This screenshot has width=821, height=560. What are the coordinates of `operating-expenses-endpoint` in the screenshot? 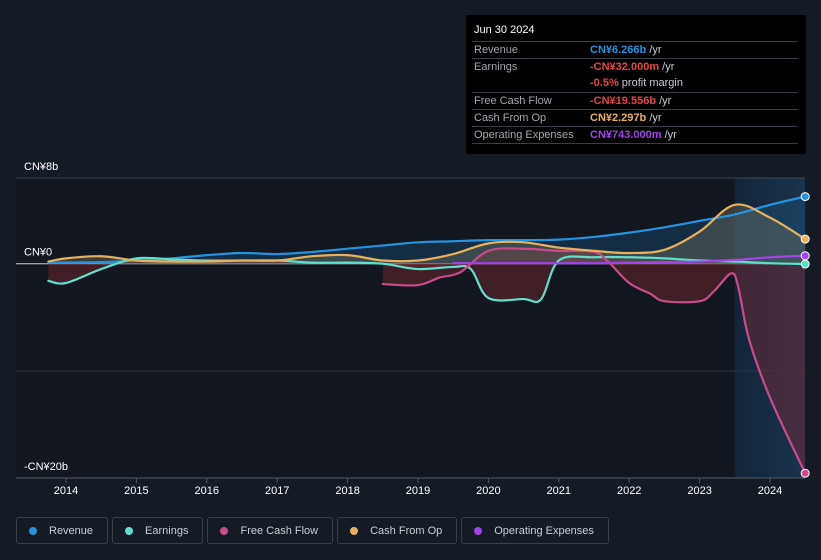 It's located at (805, 256).